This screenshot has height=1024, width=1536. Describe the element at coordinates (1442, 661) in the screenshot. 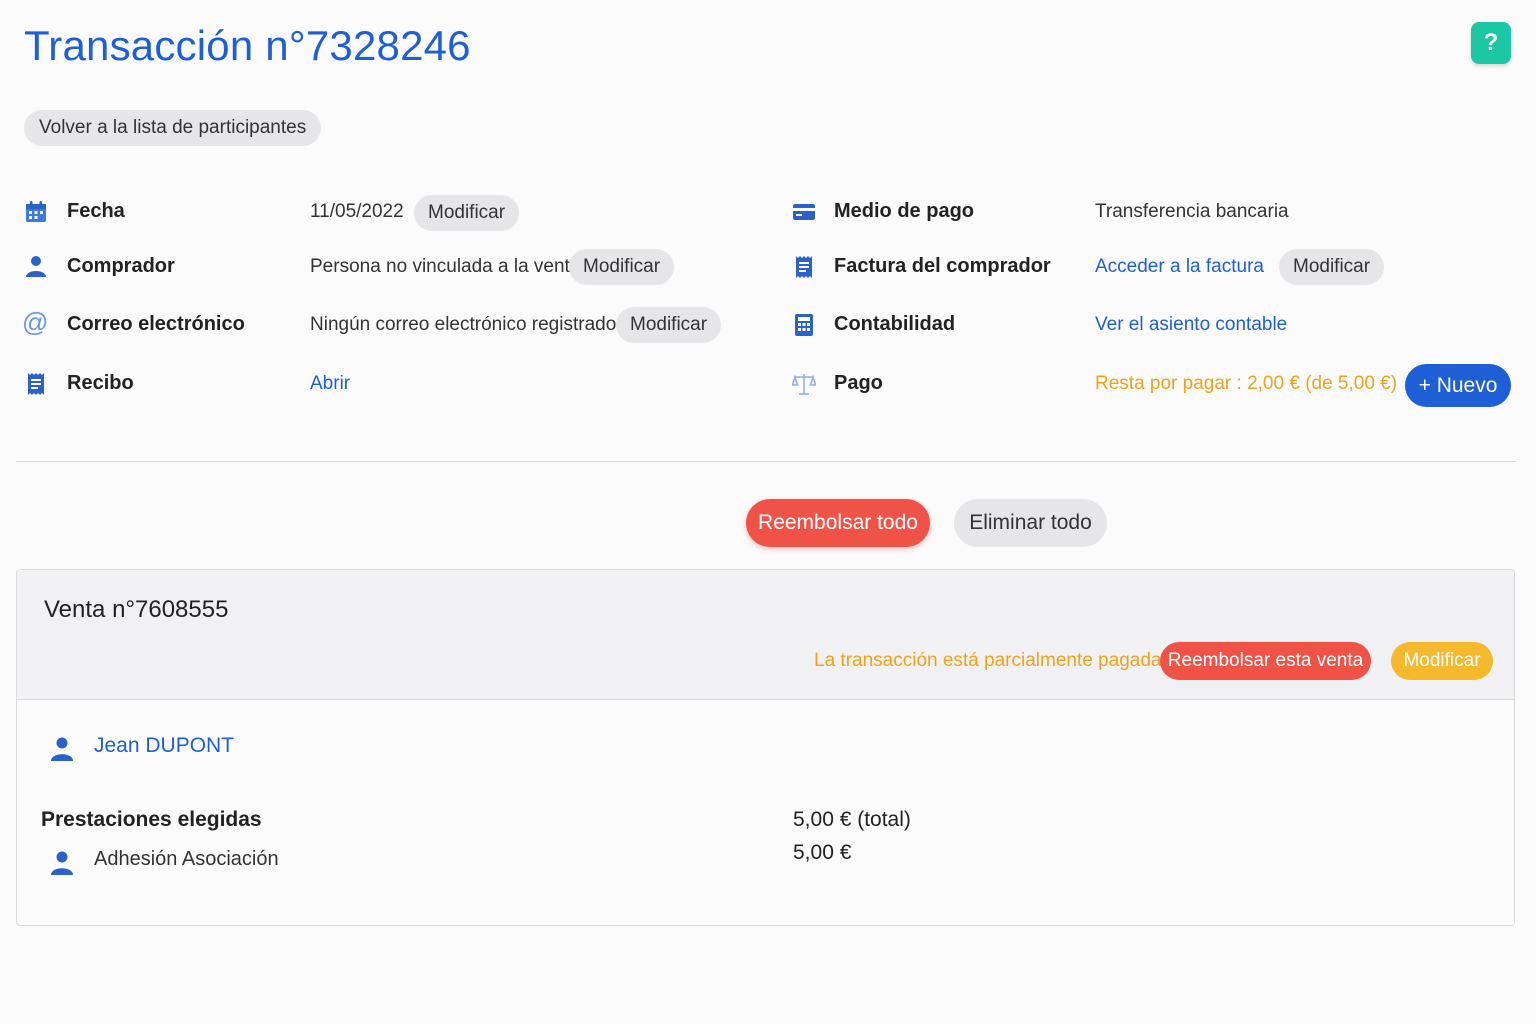

I see `modify-sale-button: Modificar` at that location.